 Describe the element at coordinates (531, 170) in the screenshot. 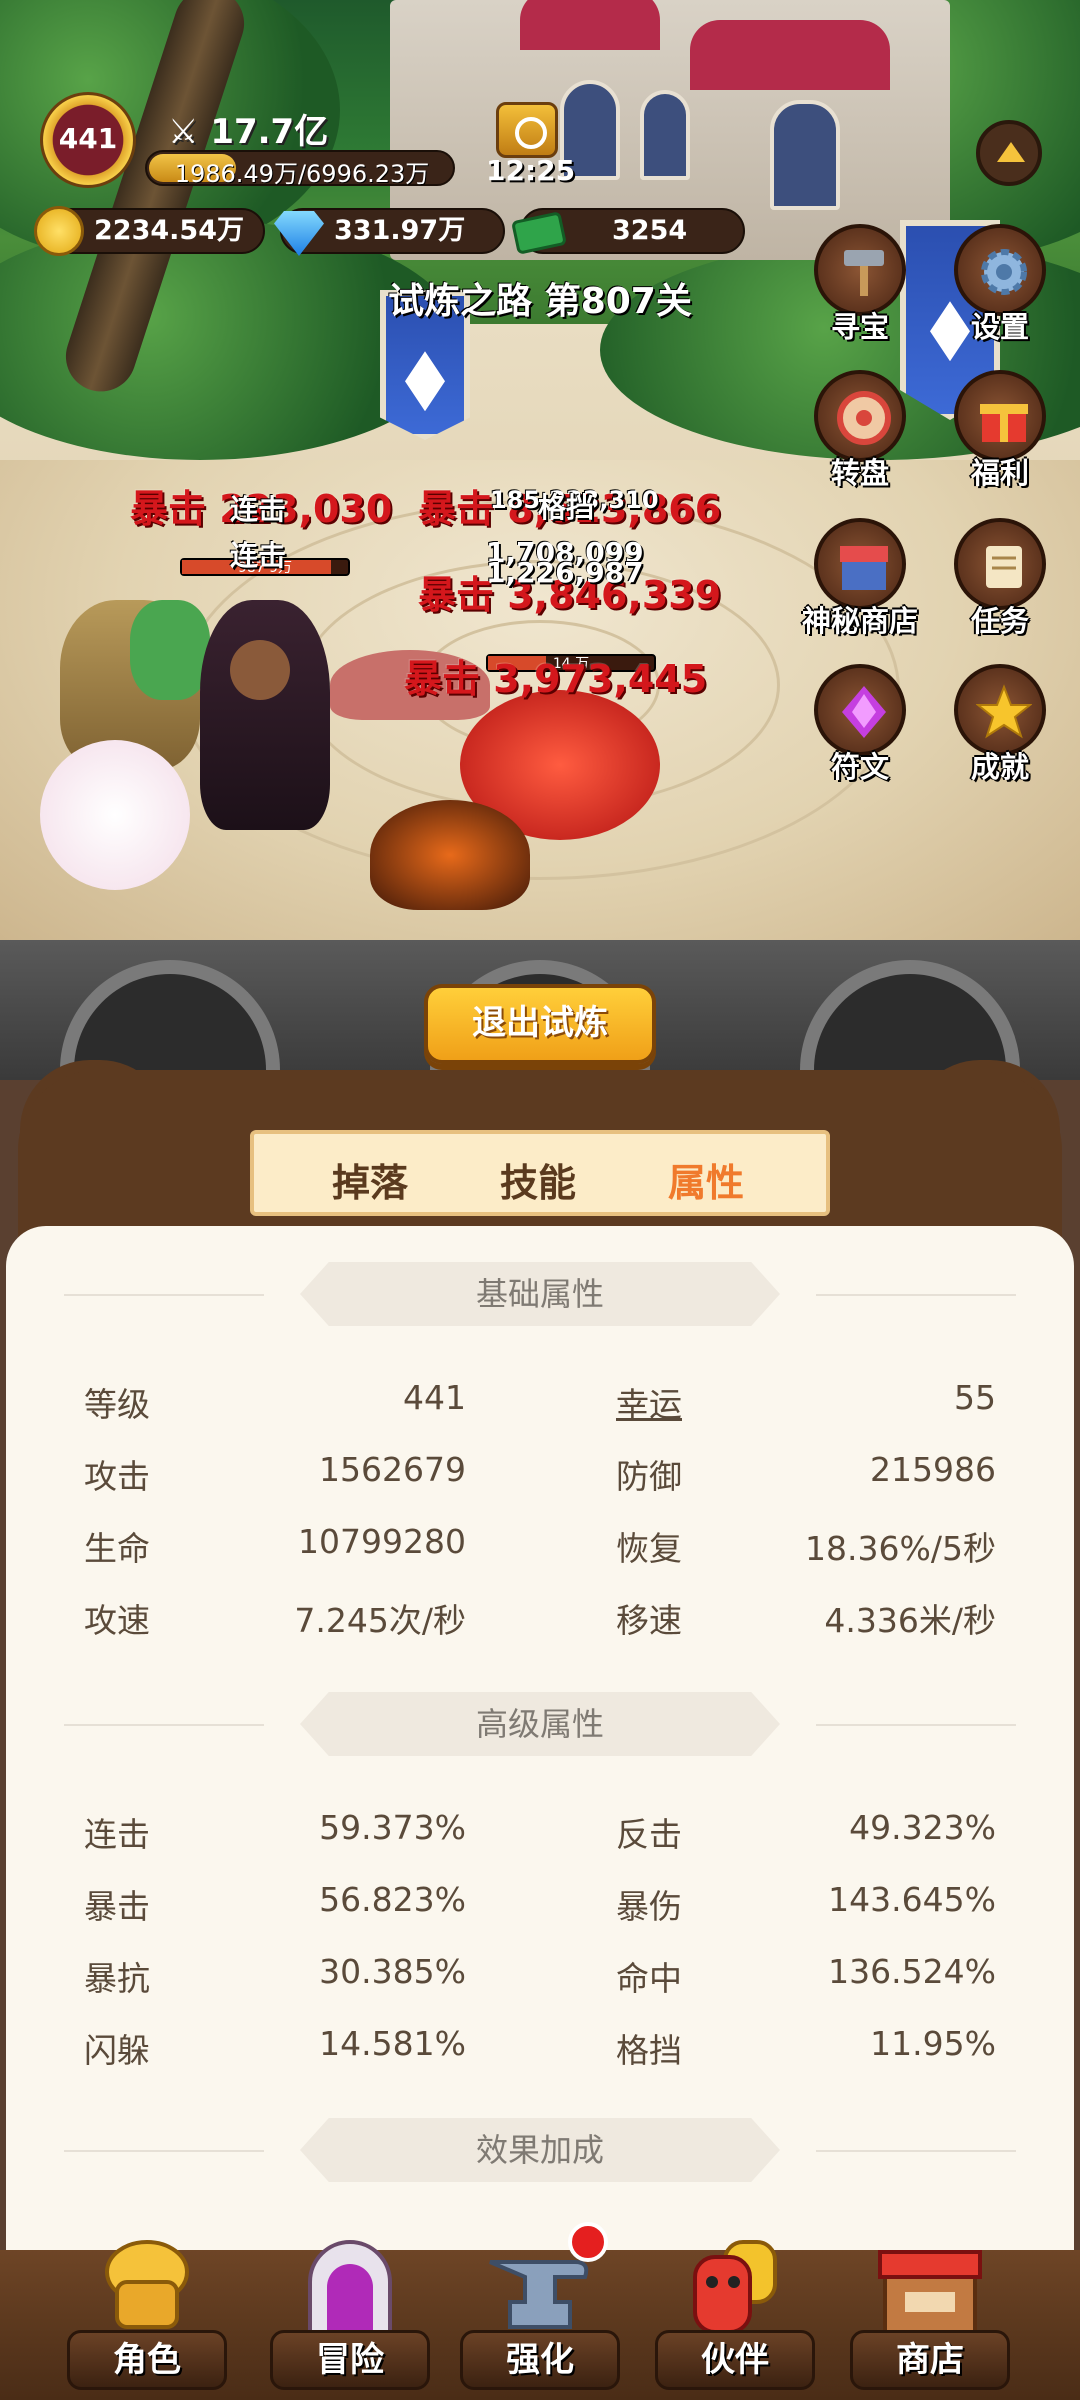

I see `idle-timer: 12:25` at that location.